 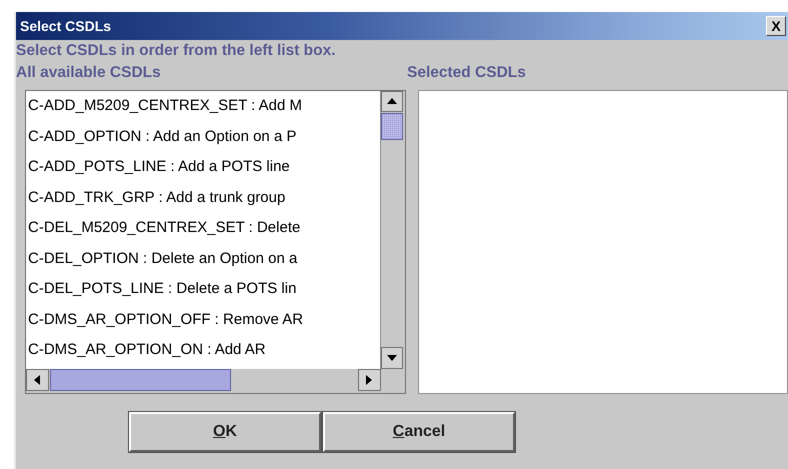 I want to click on close-button: X, so click(x=776, y=26).